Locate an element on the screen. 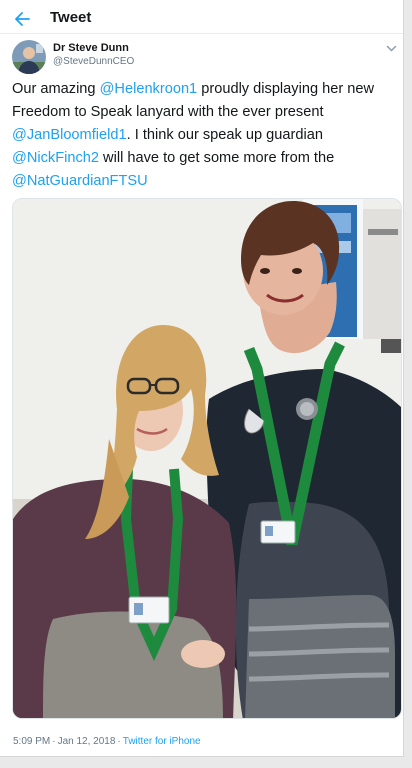 The image size is (412, 768). mention-link: @NickFinch2 is located at coordinates (55, 158).